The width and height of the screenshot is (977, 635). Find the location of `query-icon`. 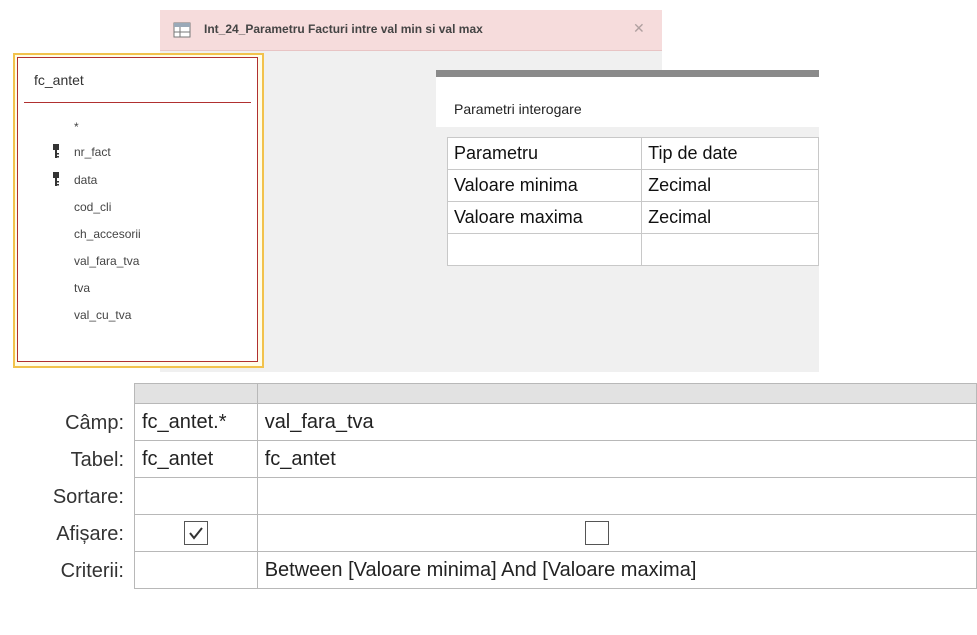

query-icon is located at coordinates (182, 30).